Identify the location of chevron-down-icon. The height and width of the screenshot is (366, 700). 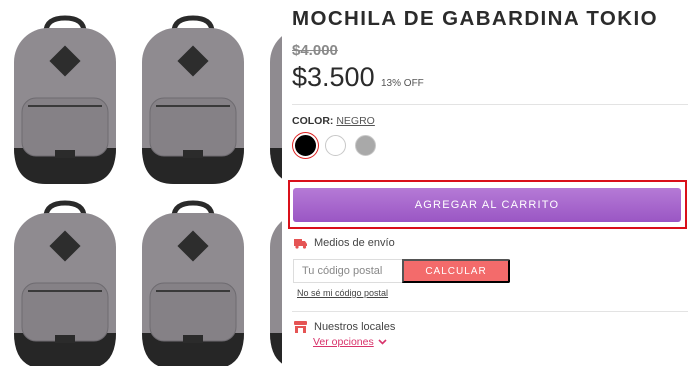
(382, 342).